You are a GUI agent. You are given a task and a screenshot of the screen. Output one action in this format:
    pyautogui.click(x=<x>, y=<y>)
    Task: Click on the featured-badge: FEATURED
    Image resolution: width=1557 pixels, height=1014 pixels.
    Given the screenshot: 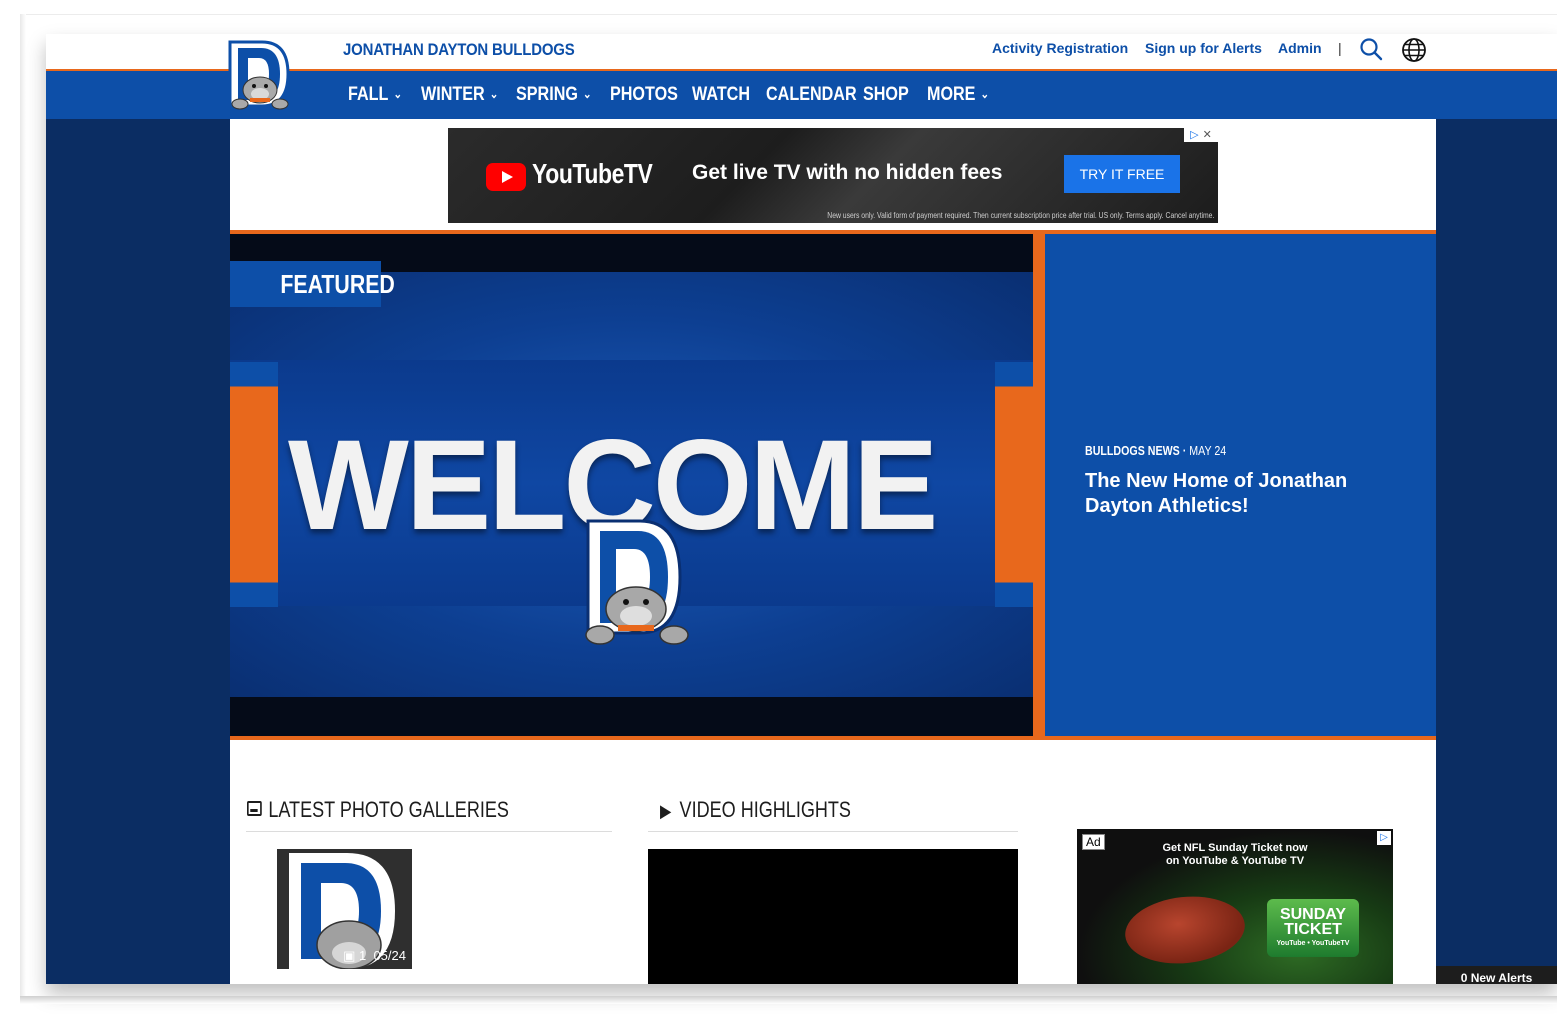 What is the action you would take?
    pyautogui.click(x=312, y=284)
    